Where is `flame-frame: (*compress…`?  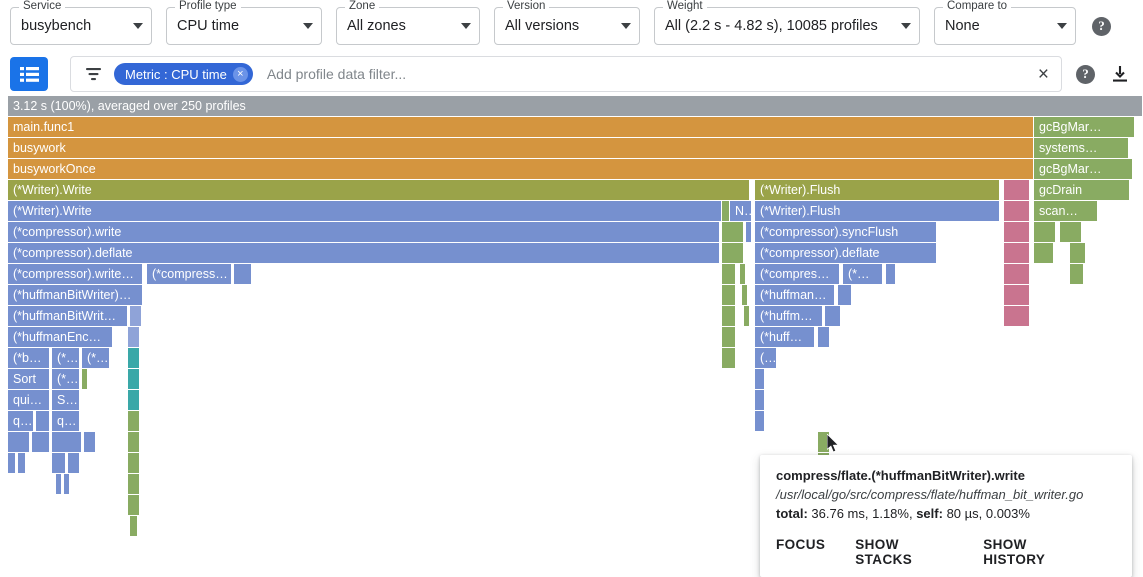 flame-frame: (*compress… is located at coordinates (189, 274).